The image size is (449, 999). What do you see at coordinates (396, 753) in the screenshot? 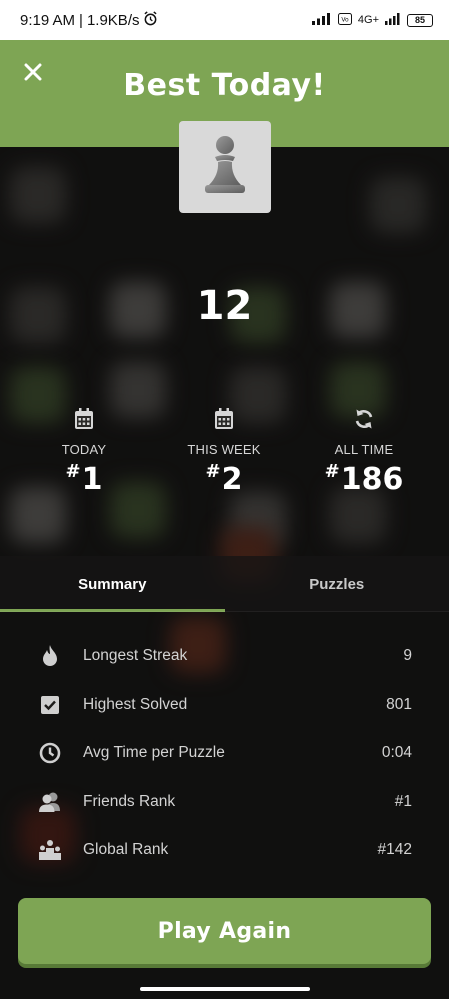
I see `summary-value: 0:04` at bounding box center [396, 753].